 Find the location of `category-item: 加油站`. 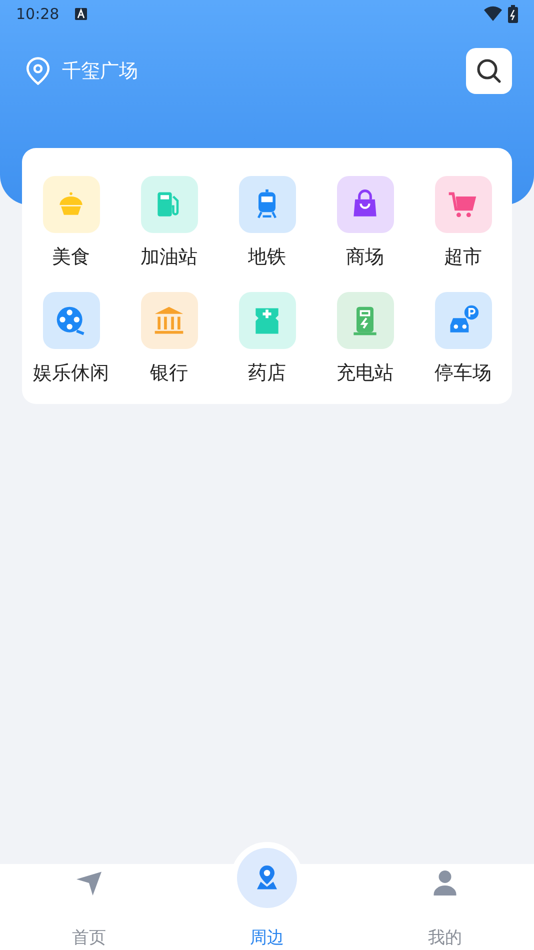

category-item: 加油站 is located at coordinates (169, 223).